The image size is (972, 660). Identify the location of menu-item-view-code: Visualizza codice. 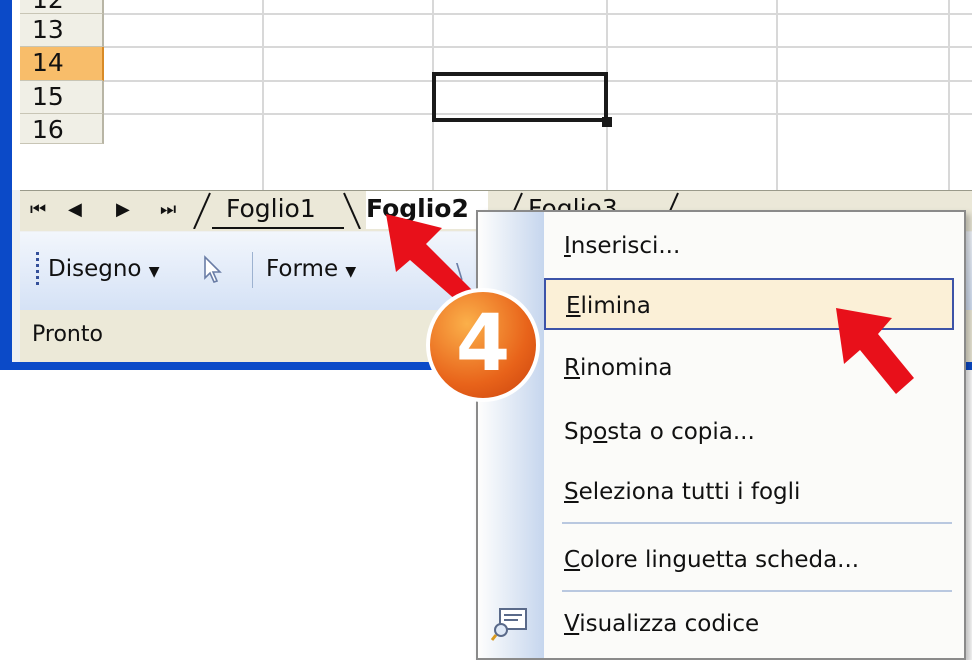
(750, 624).